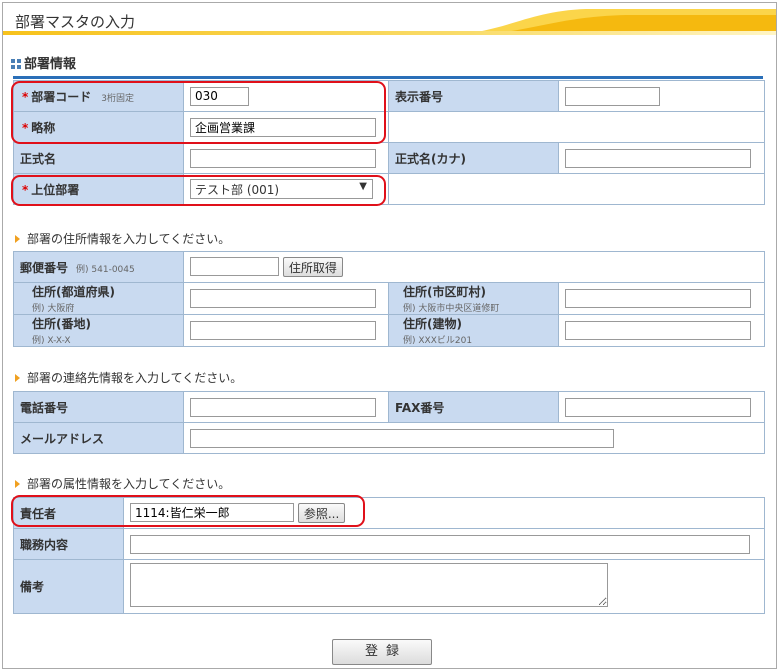 This screenshot has height=671, width=779. What do you see at coordinates (135, 378) in the screenshot?
I see `contact-info-label: 部署の連絡先情報を入力してください。` at bounding box center [135, 378].